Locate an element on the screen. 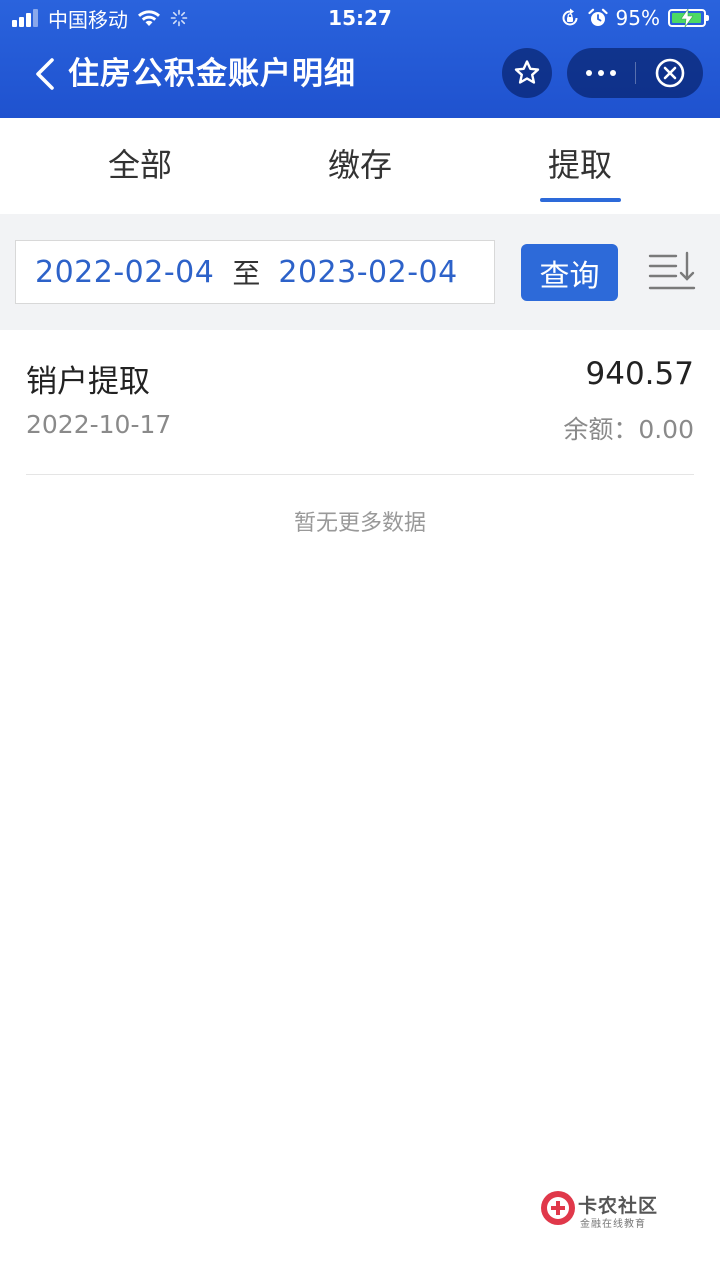  favorite-button is located at coordinates (527, 73).